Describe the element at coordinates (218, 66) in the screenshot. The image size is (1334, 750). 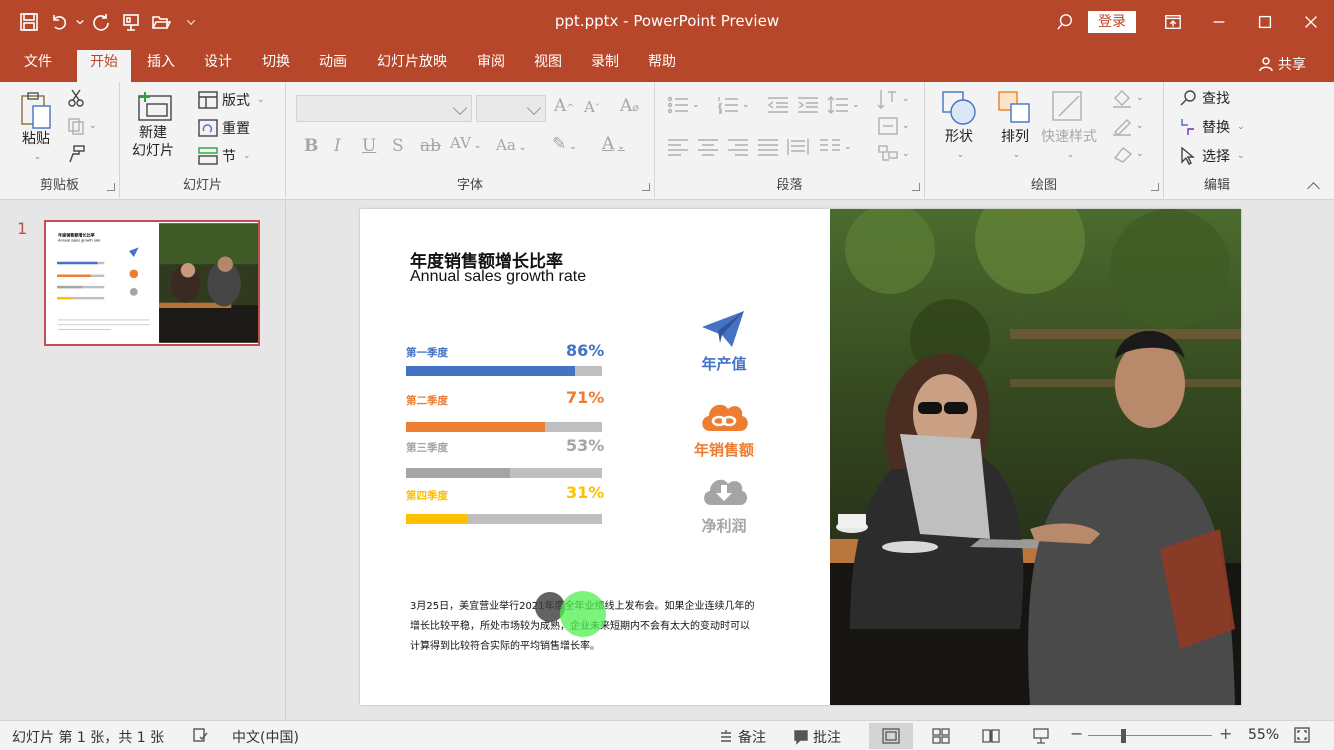
I see `tab-design: 设计` at that location.